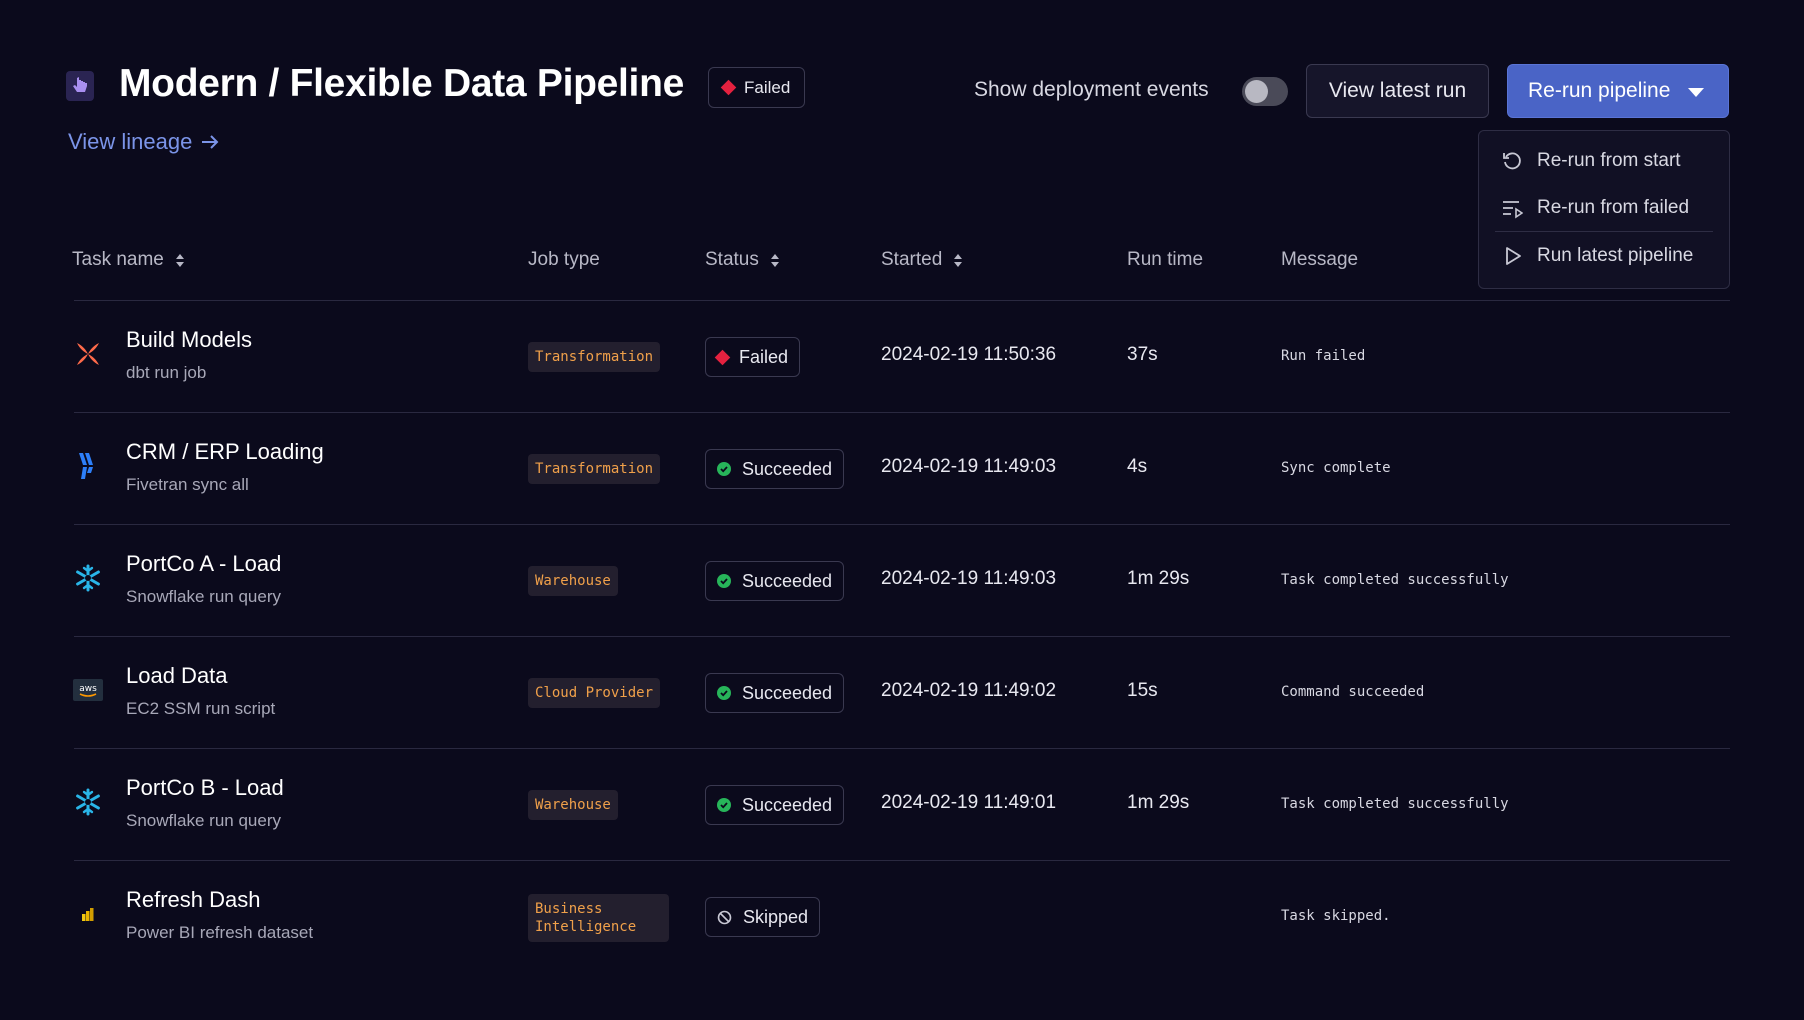 The width and height of the screenshot is (1804, 1020). Describe the element at coordinates (204, 563) in the screenshot. I see `task-name: PortCo A - Load` at that location.